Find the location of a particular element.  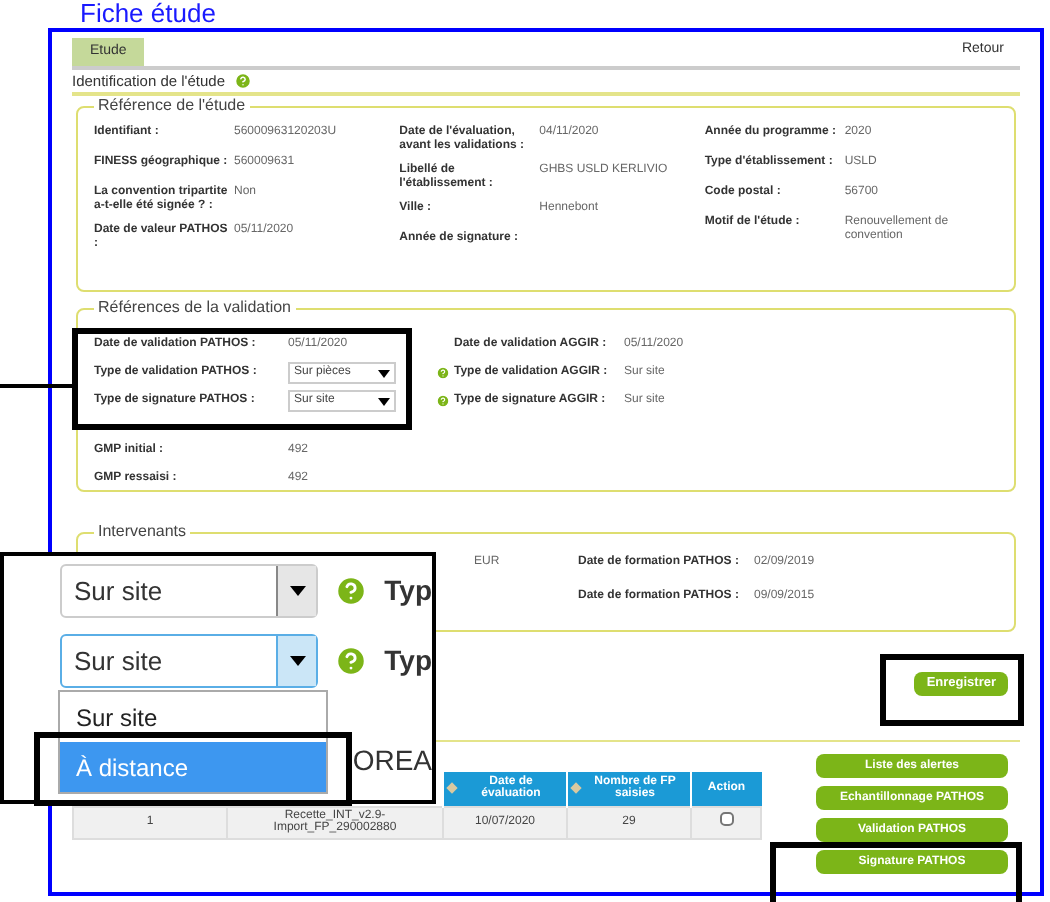

fieldset-legend: Intervenants is located at coordinates (142, 532).